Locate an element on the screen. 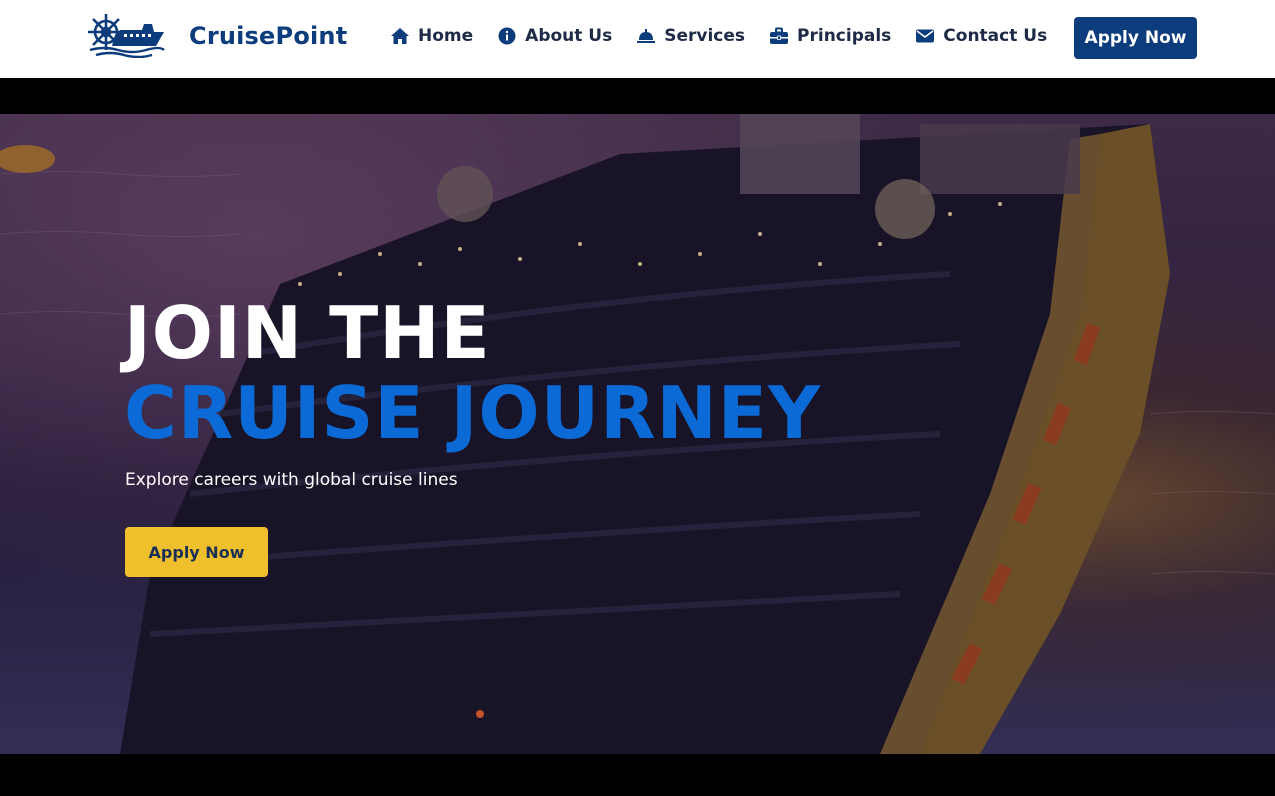 The height and width of the screenshot is (796, 1275). header-apply-now-button: Apply Now is located at coordinates (1135, 38).